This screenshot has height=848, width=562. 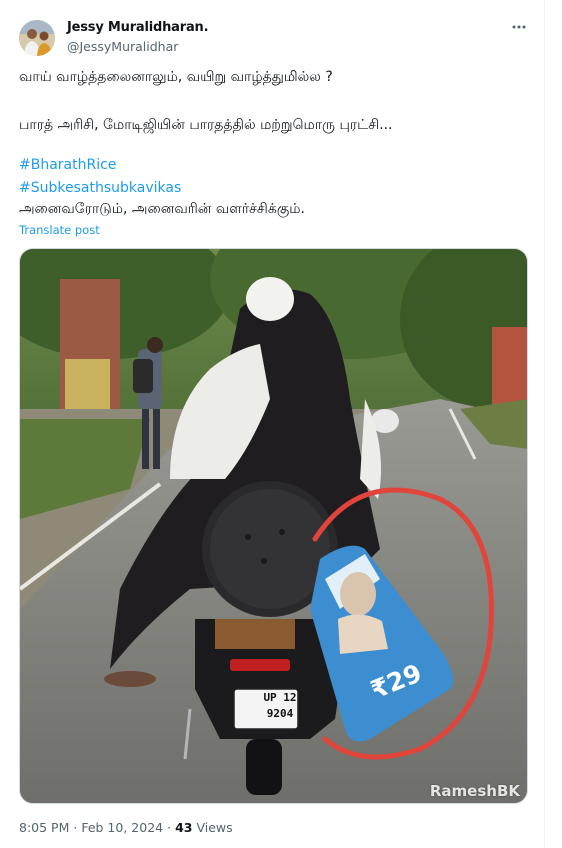 I want to click on avatar-image, so click(x=37, y=38).